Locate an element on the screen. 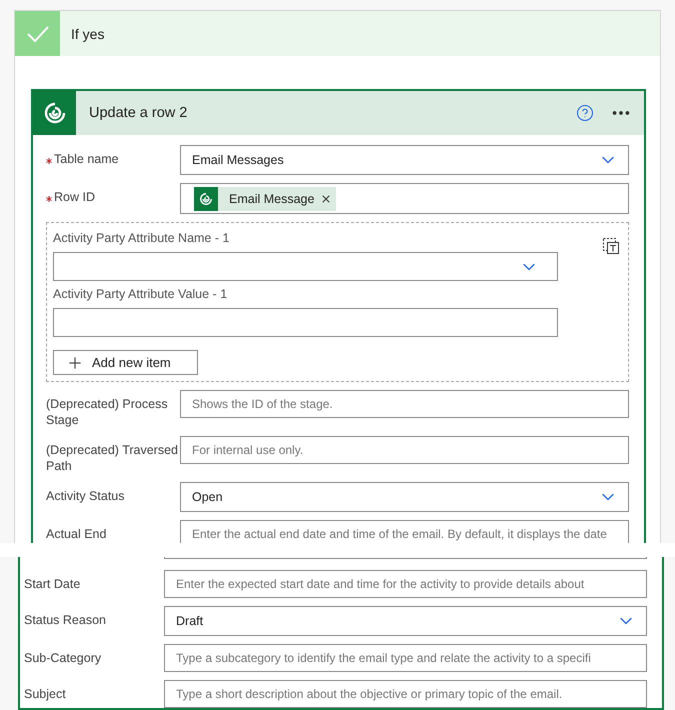 This screenshot has width=675, height=710. input-field is located at coordinates (305, 322).